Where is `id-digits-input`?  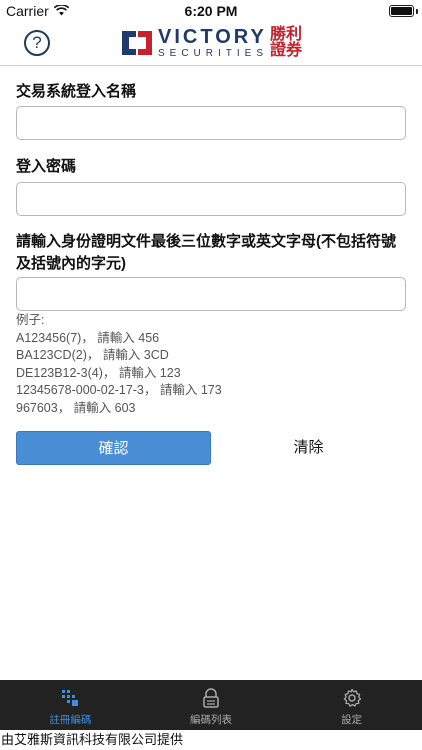 id-digits-input is located at coordinates (211, 294).